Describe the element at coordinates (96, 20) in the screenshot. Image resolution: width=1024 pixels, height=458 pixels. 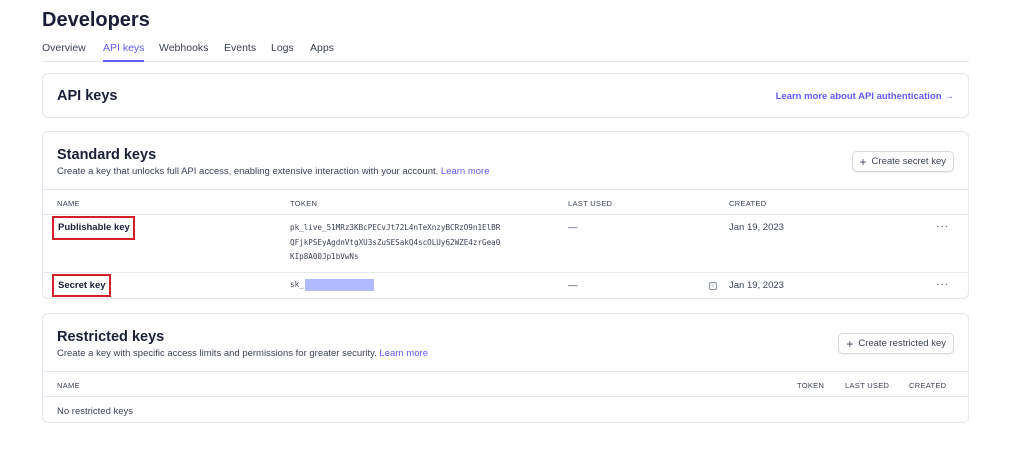
I see `page-title: Developers` at that location.